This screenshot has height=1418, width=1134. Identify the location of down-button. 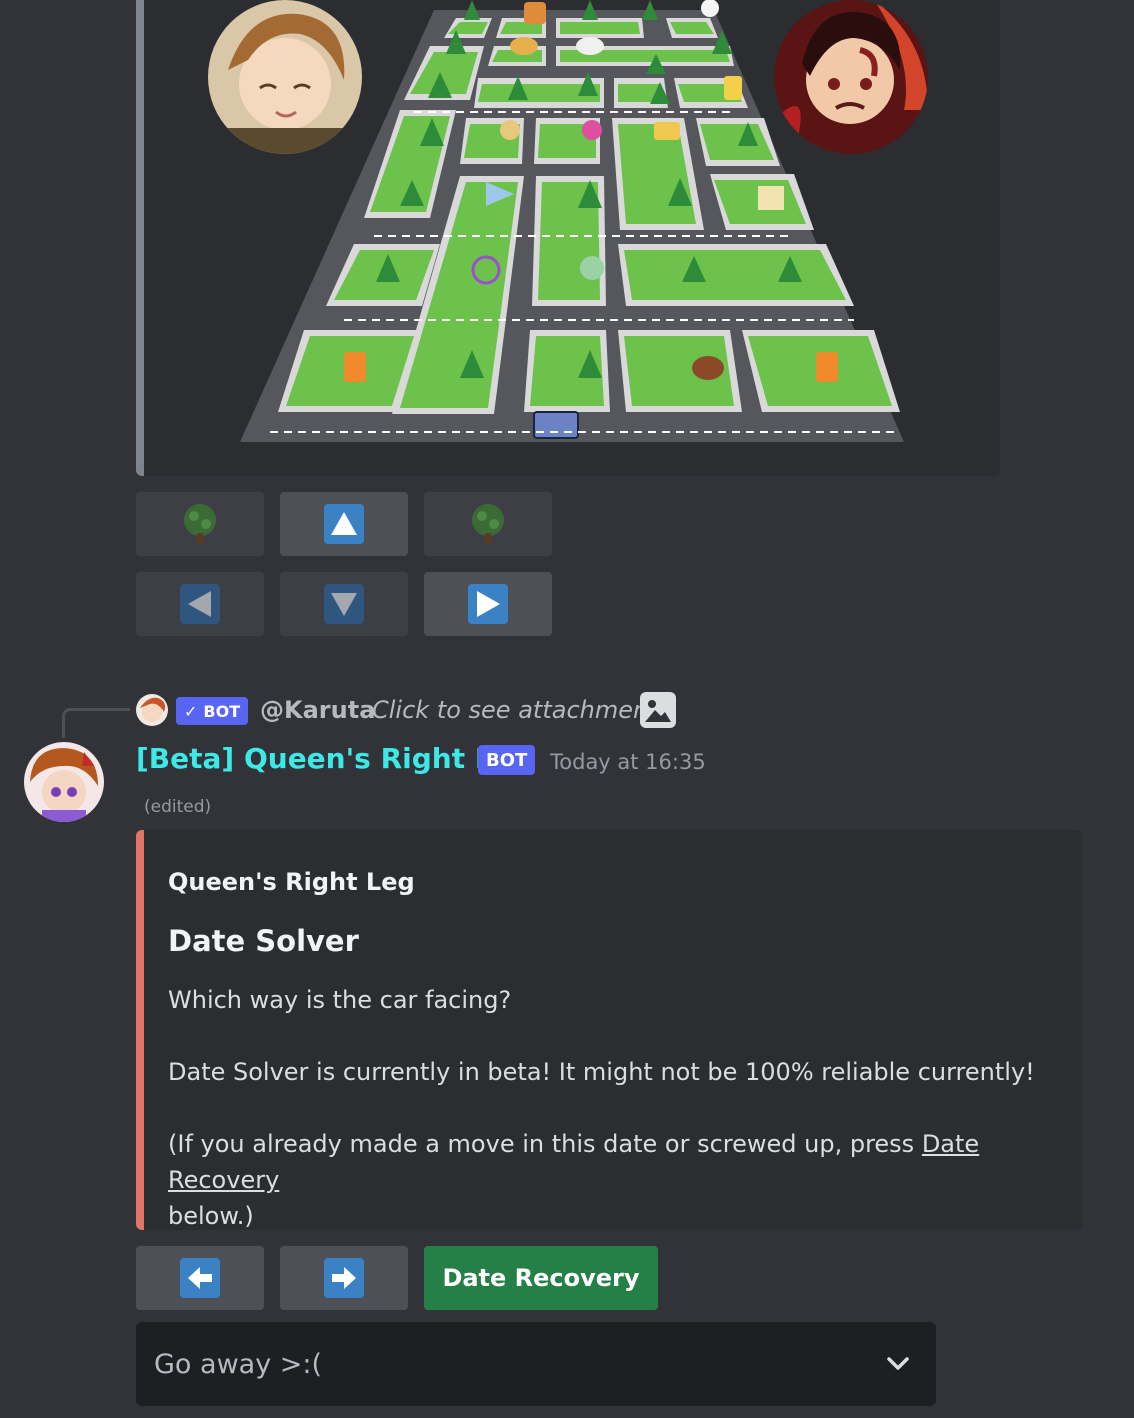
(344, 604).